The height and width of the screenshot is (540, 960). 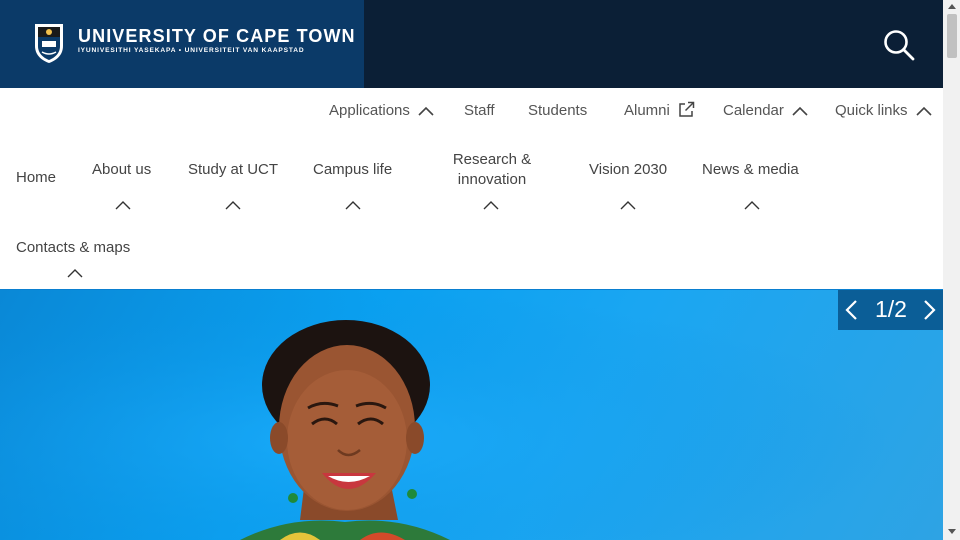 I want to click on chevron-right-icon, so click(x=930, y=310).